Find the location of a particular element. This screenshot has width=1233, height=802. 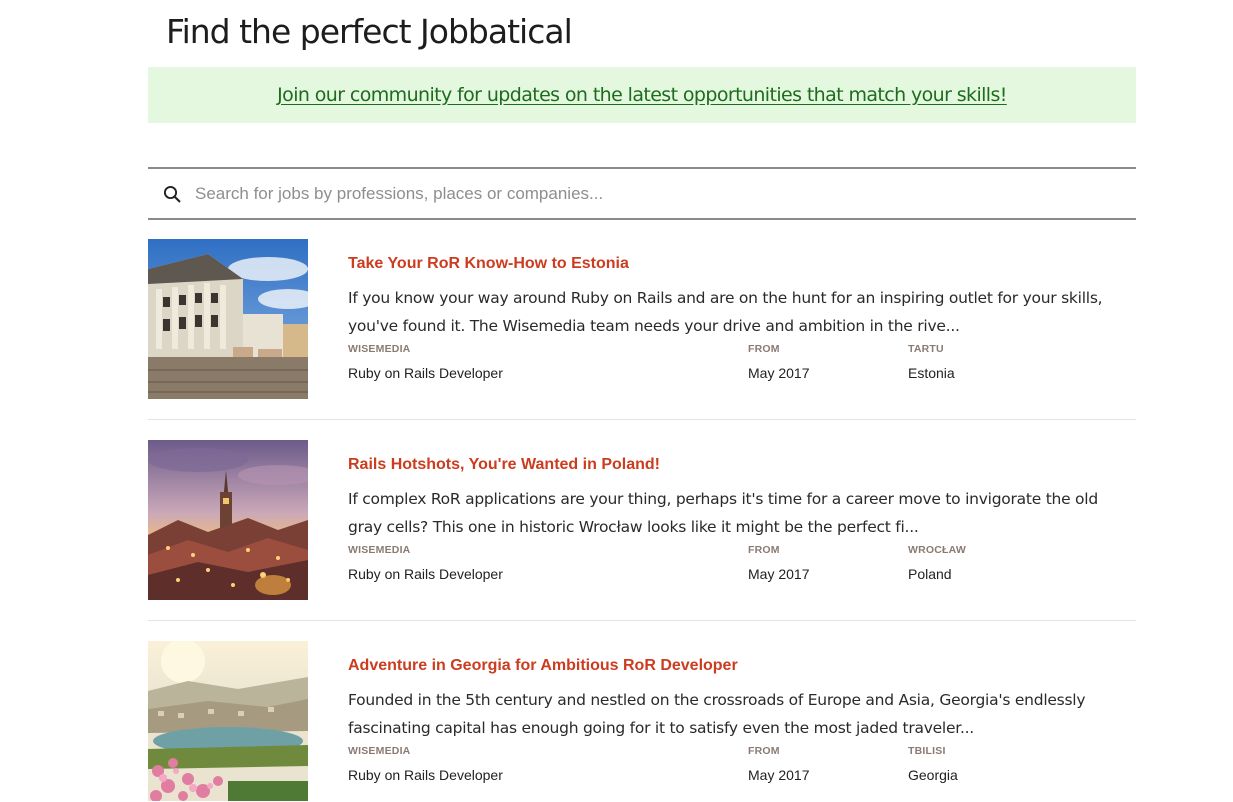

page-title: Find the perfect Jobbatical is located at coordinates (369, 31).